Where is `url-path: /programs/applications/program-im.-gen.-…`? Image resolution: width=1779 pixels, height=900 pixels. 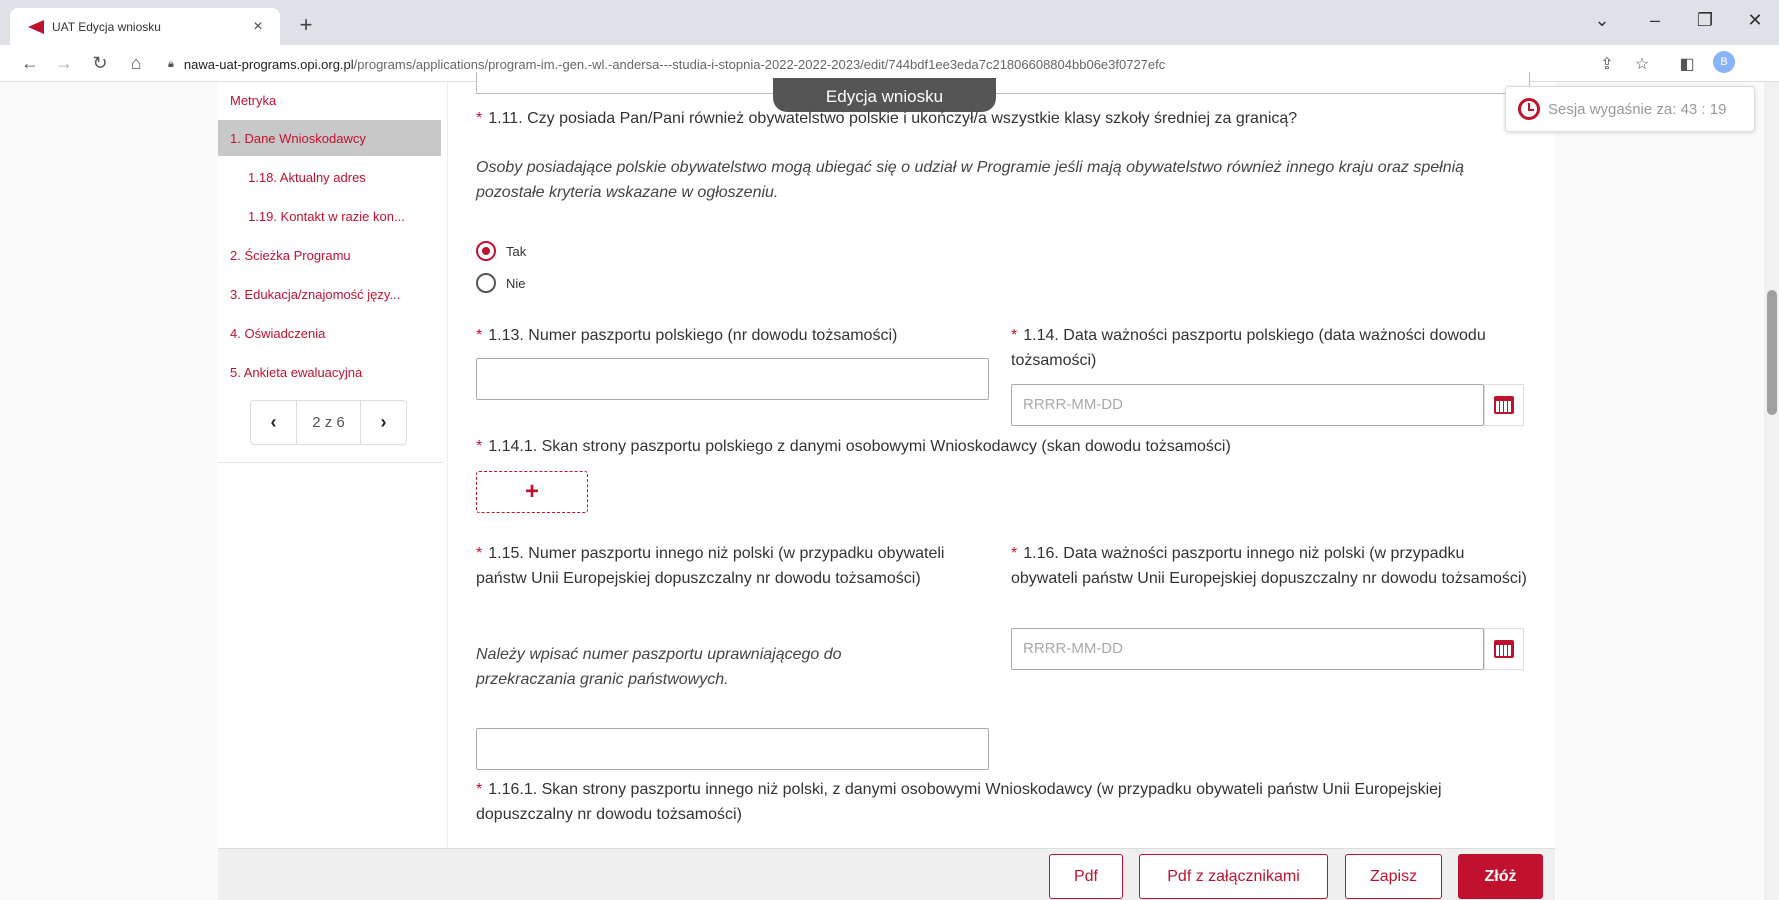
url-path: /programs/applications/program-im.-gen.-… is located at coordinates (759, 64).